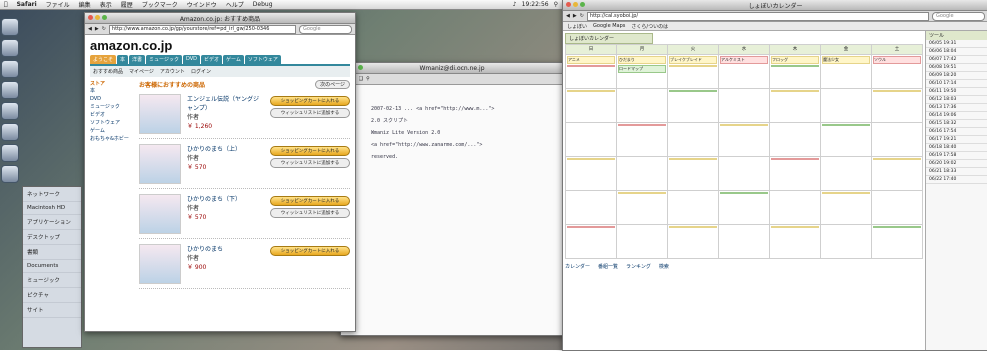  I want to click on calendar-event: フロッグ, so click(795, 60).